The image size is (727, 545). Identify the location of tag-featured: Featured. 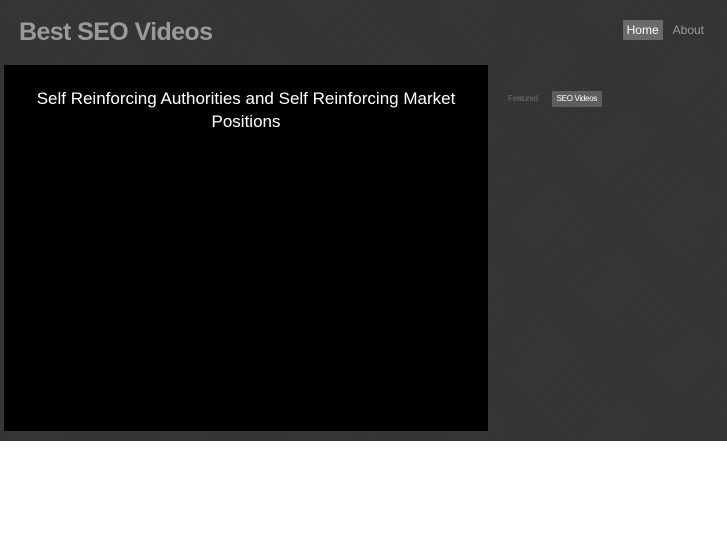
(525, 99).